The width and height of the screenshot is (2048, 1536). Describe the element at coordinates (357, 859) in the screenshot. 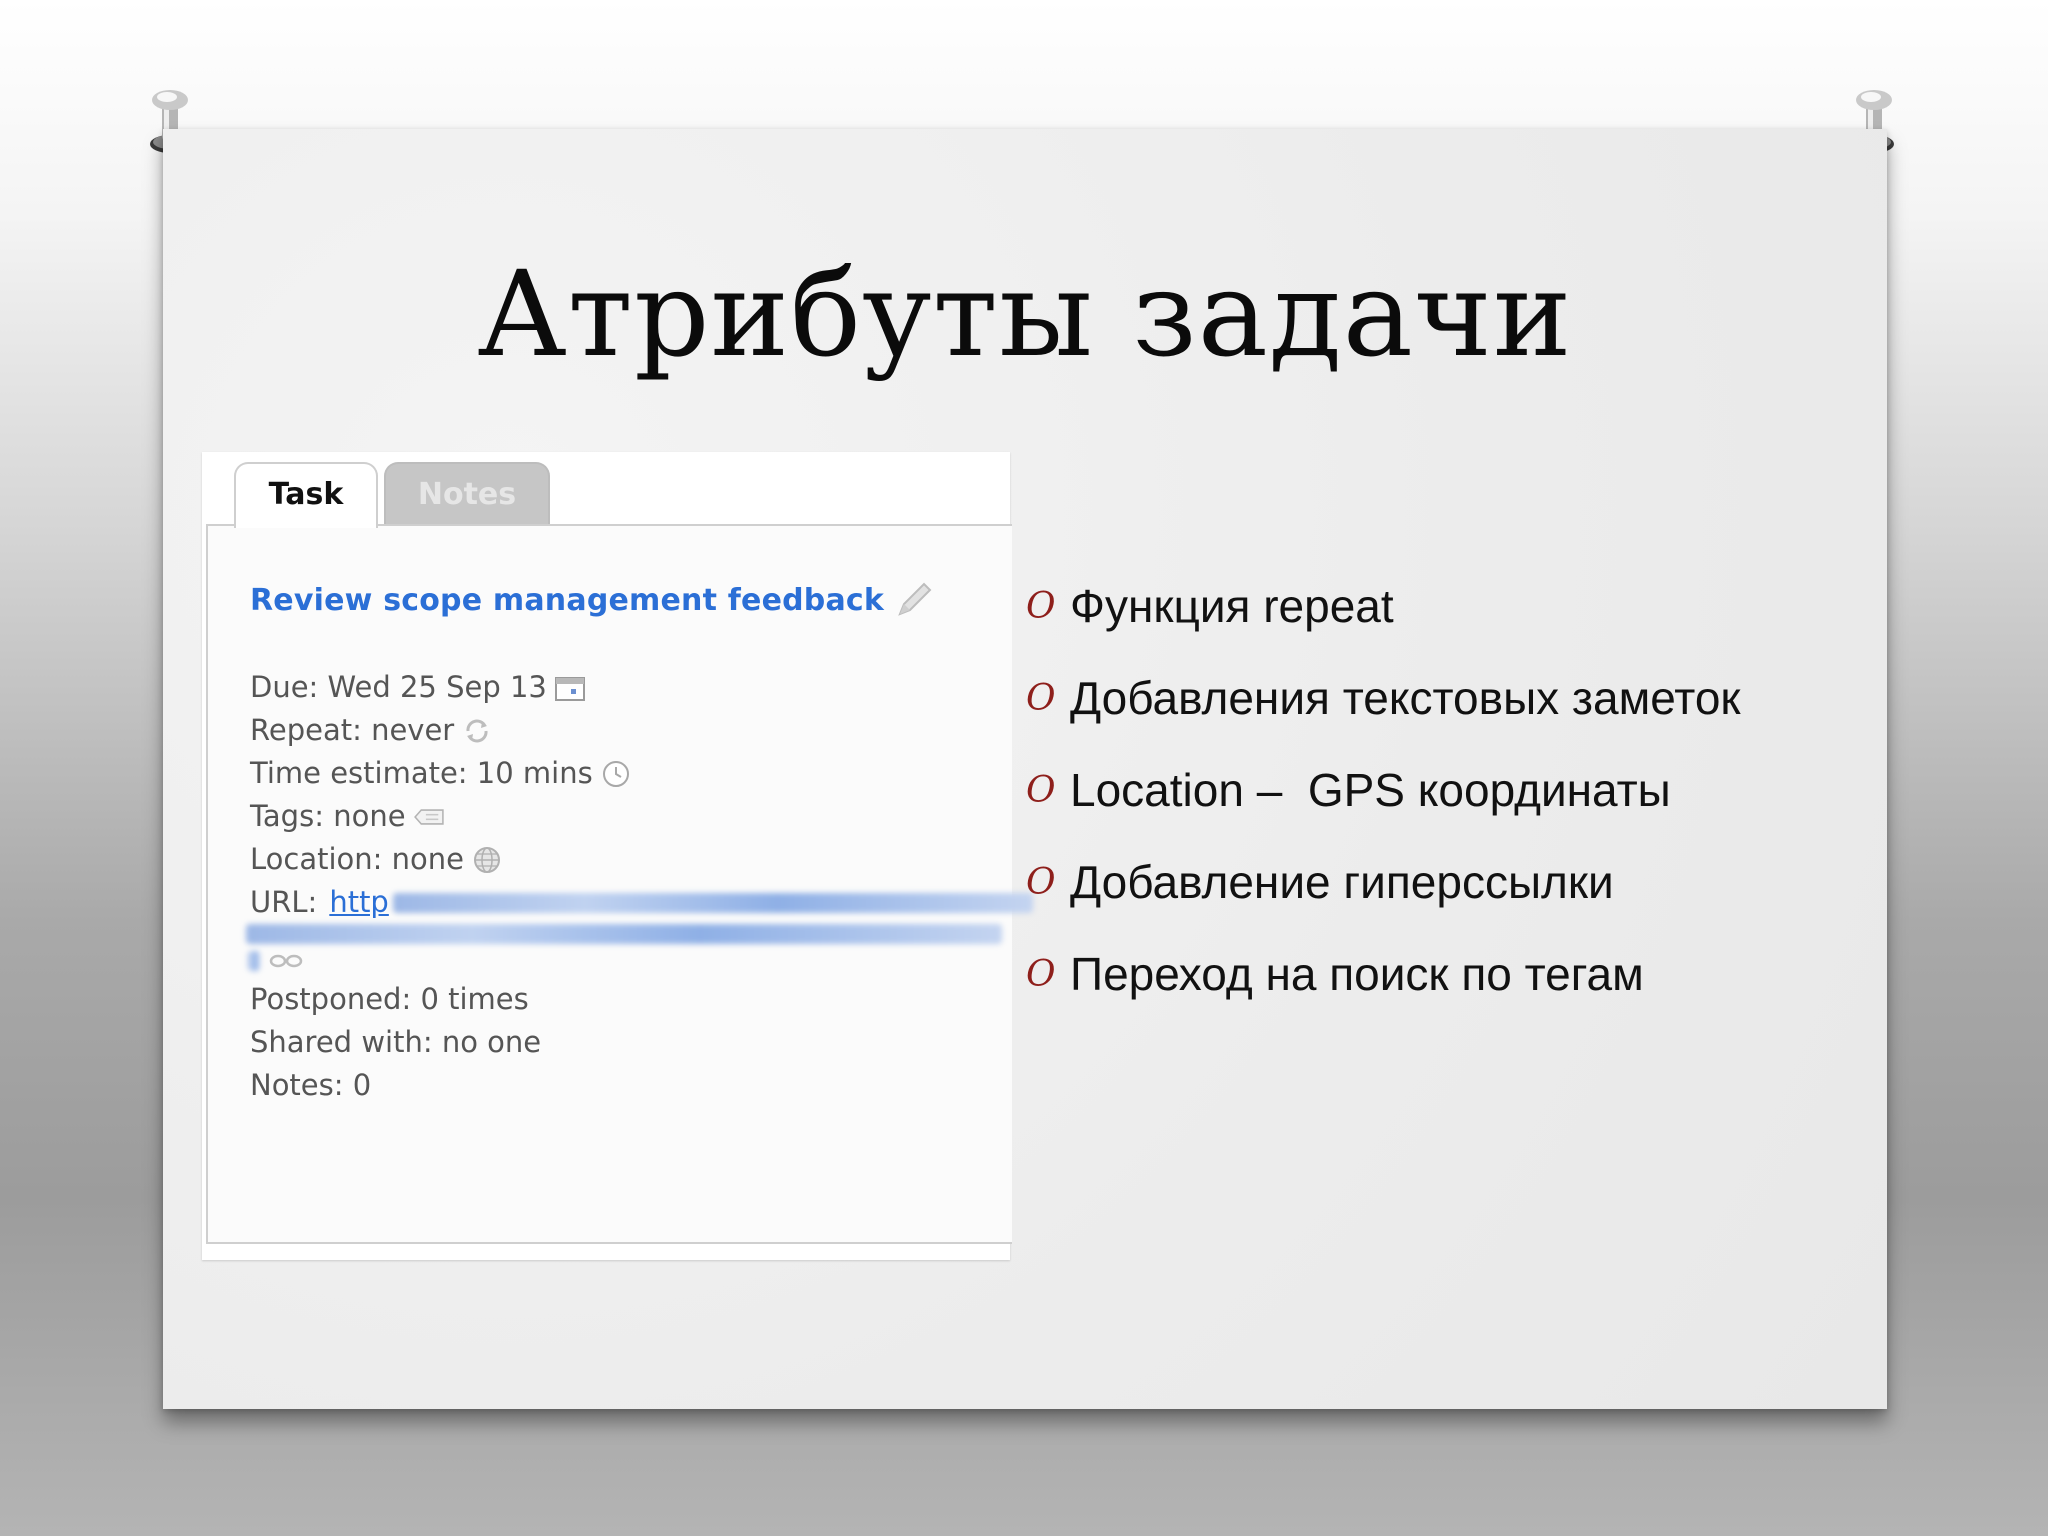

I see `attr-location-text: Location: none` at that location.